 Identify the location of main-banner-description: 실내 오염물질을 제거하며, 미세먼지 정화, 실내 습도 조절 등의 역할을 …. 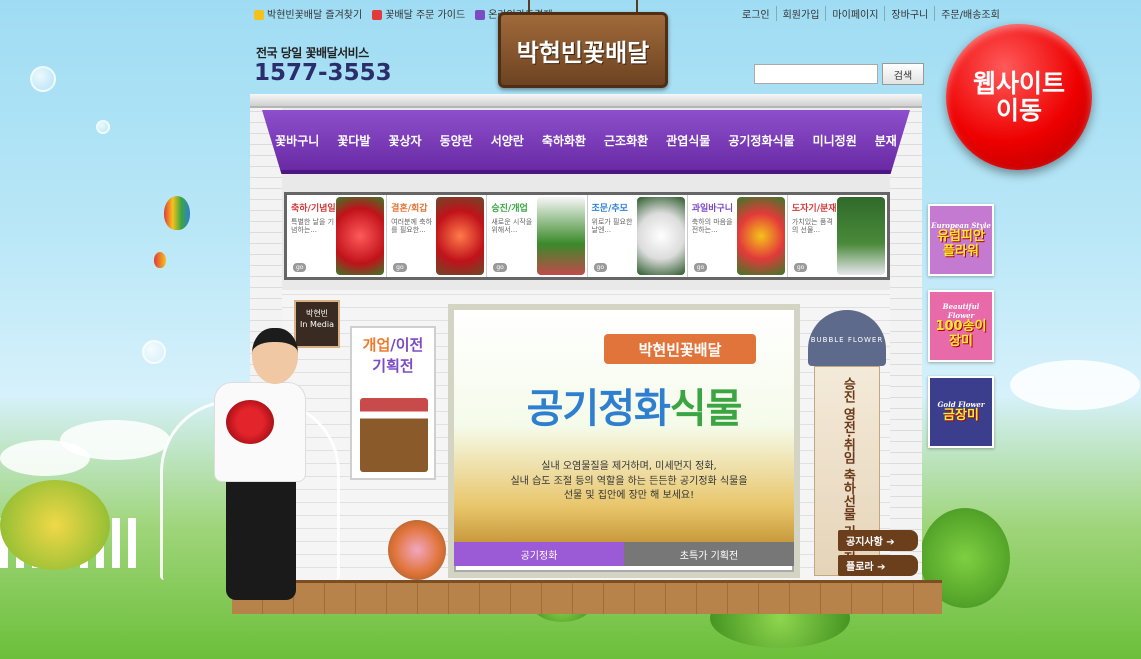
(629, 482).